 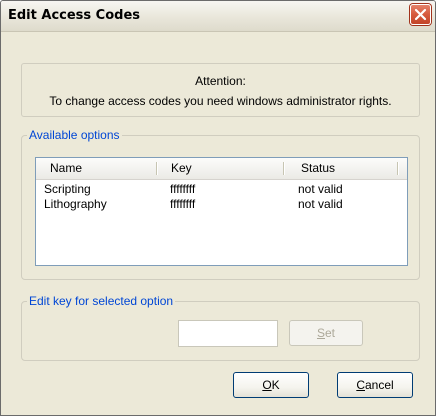 I want to click on ok-accelerator: O, so click(x=267, y=385).